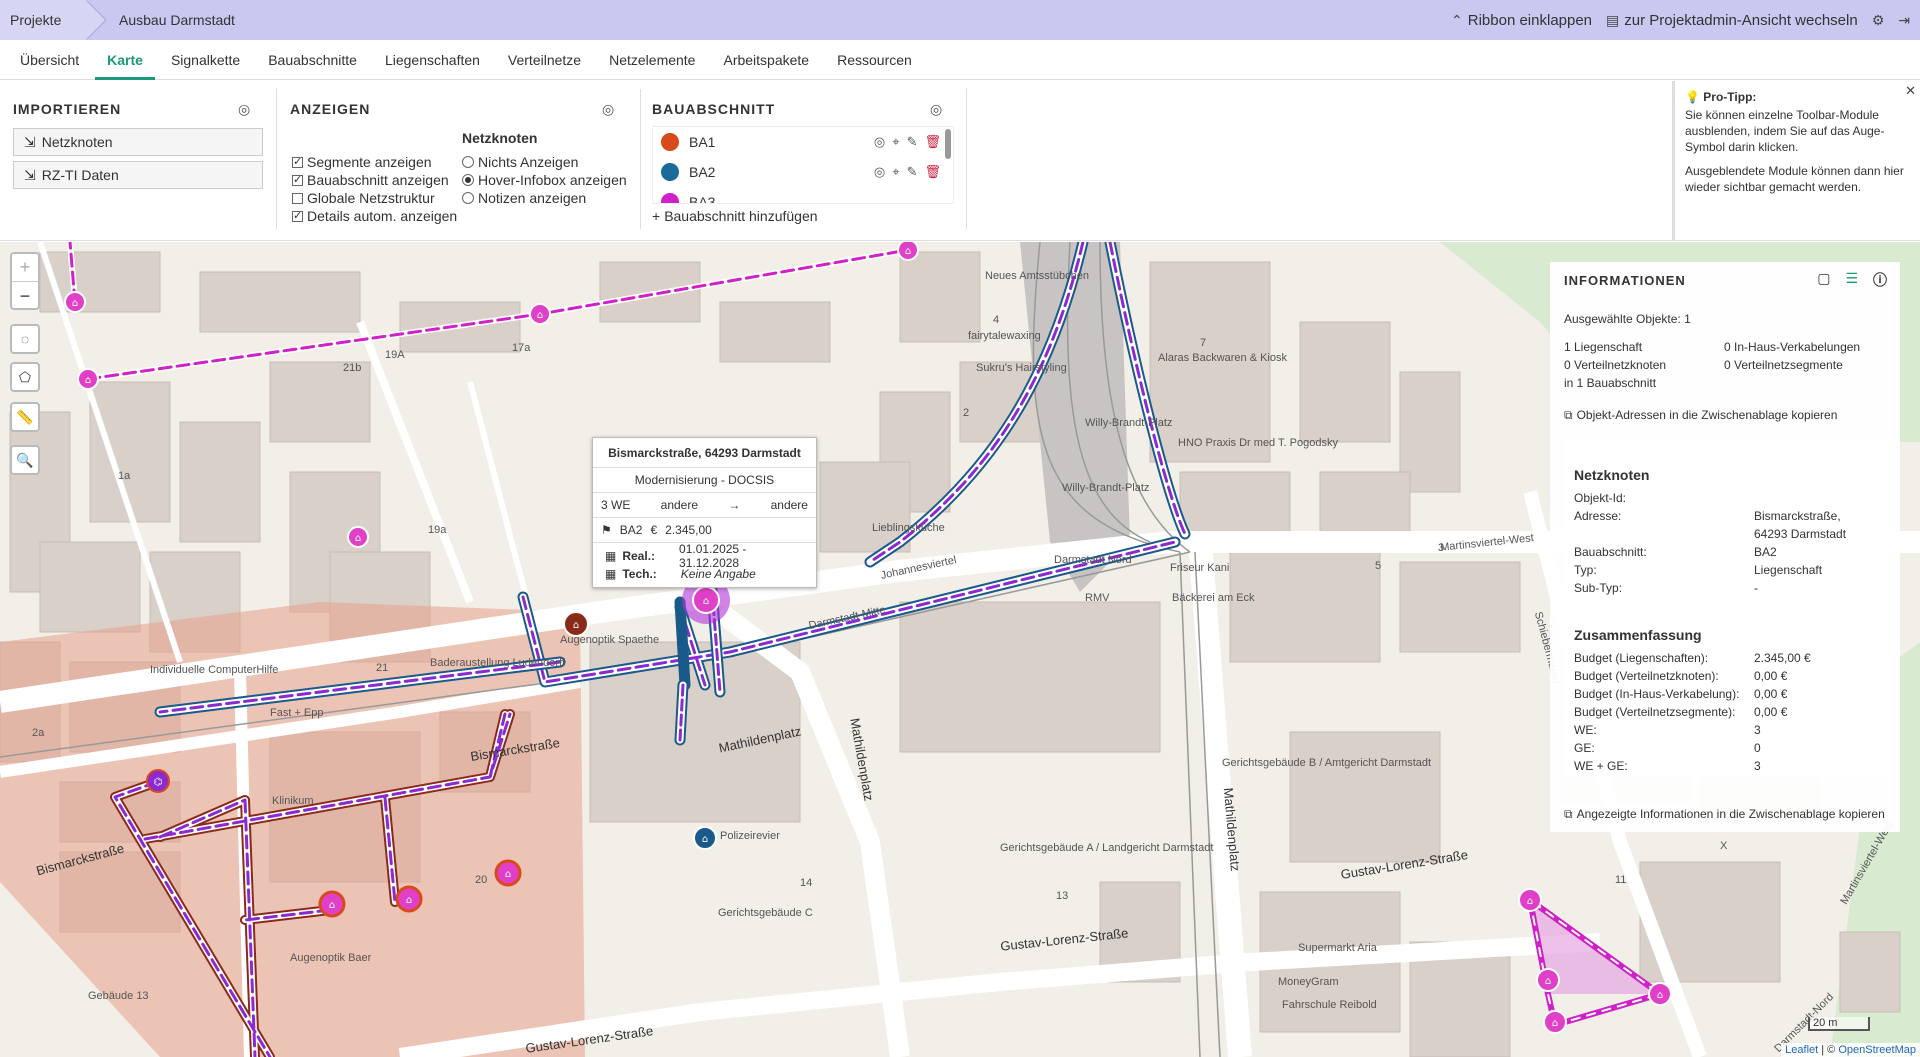  What do you see at coordinates (704, 530) in the screenshot?
I see `popup-ba-row: ⚑ BA2 € 2.345,00` at bounding box center [704, 530].